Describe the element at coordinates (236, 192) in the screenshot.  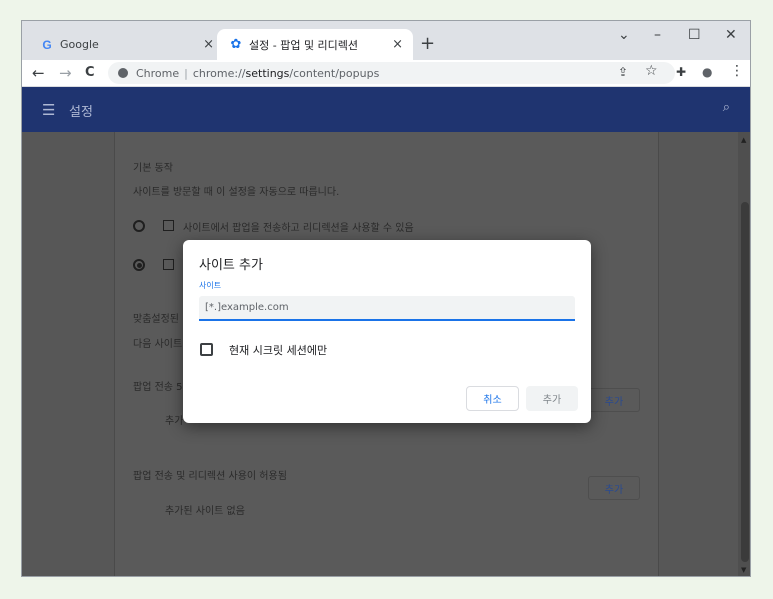
I see `default-behavior-desc: 사이트를 방문할 때 이 설정을 자동으로 따릅니다.` at that location.